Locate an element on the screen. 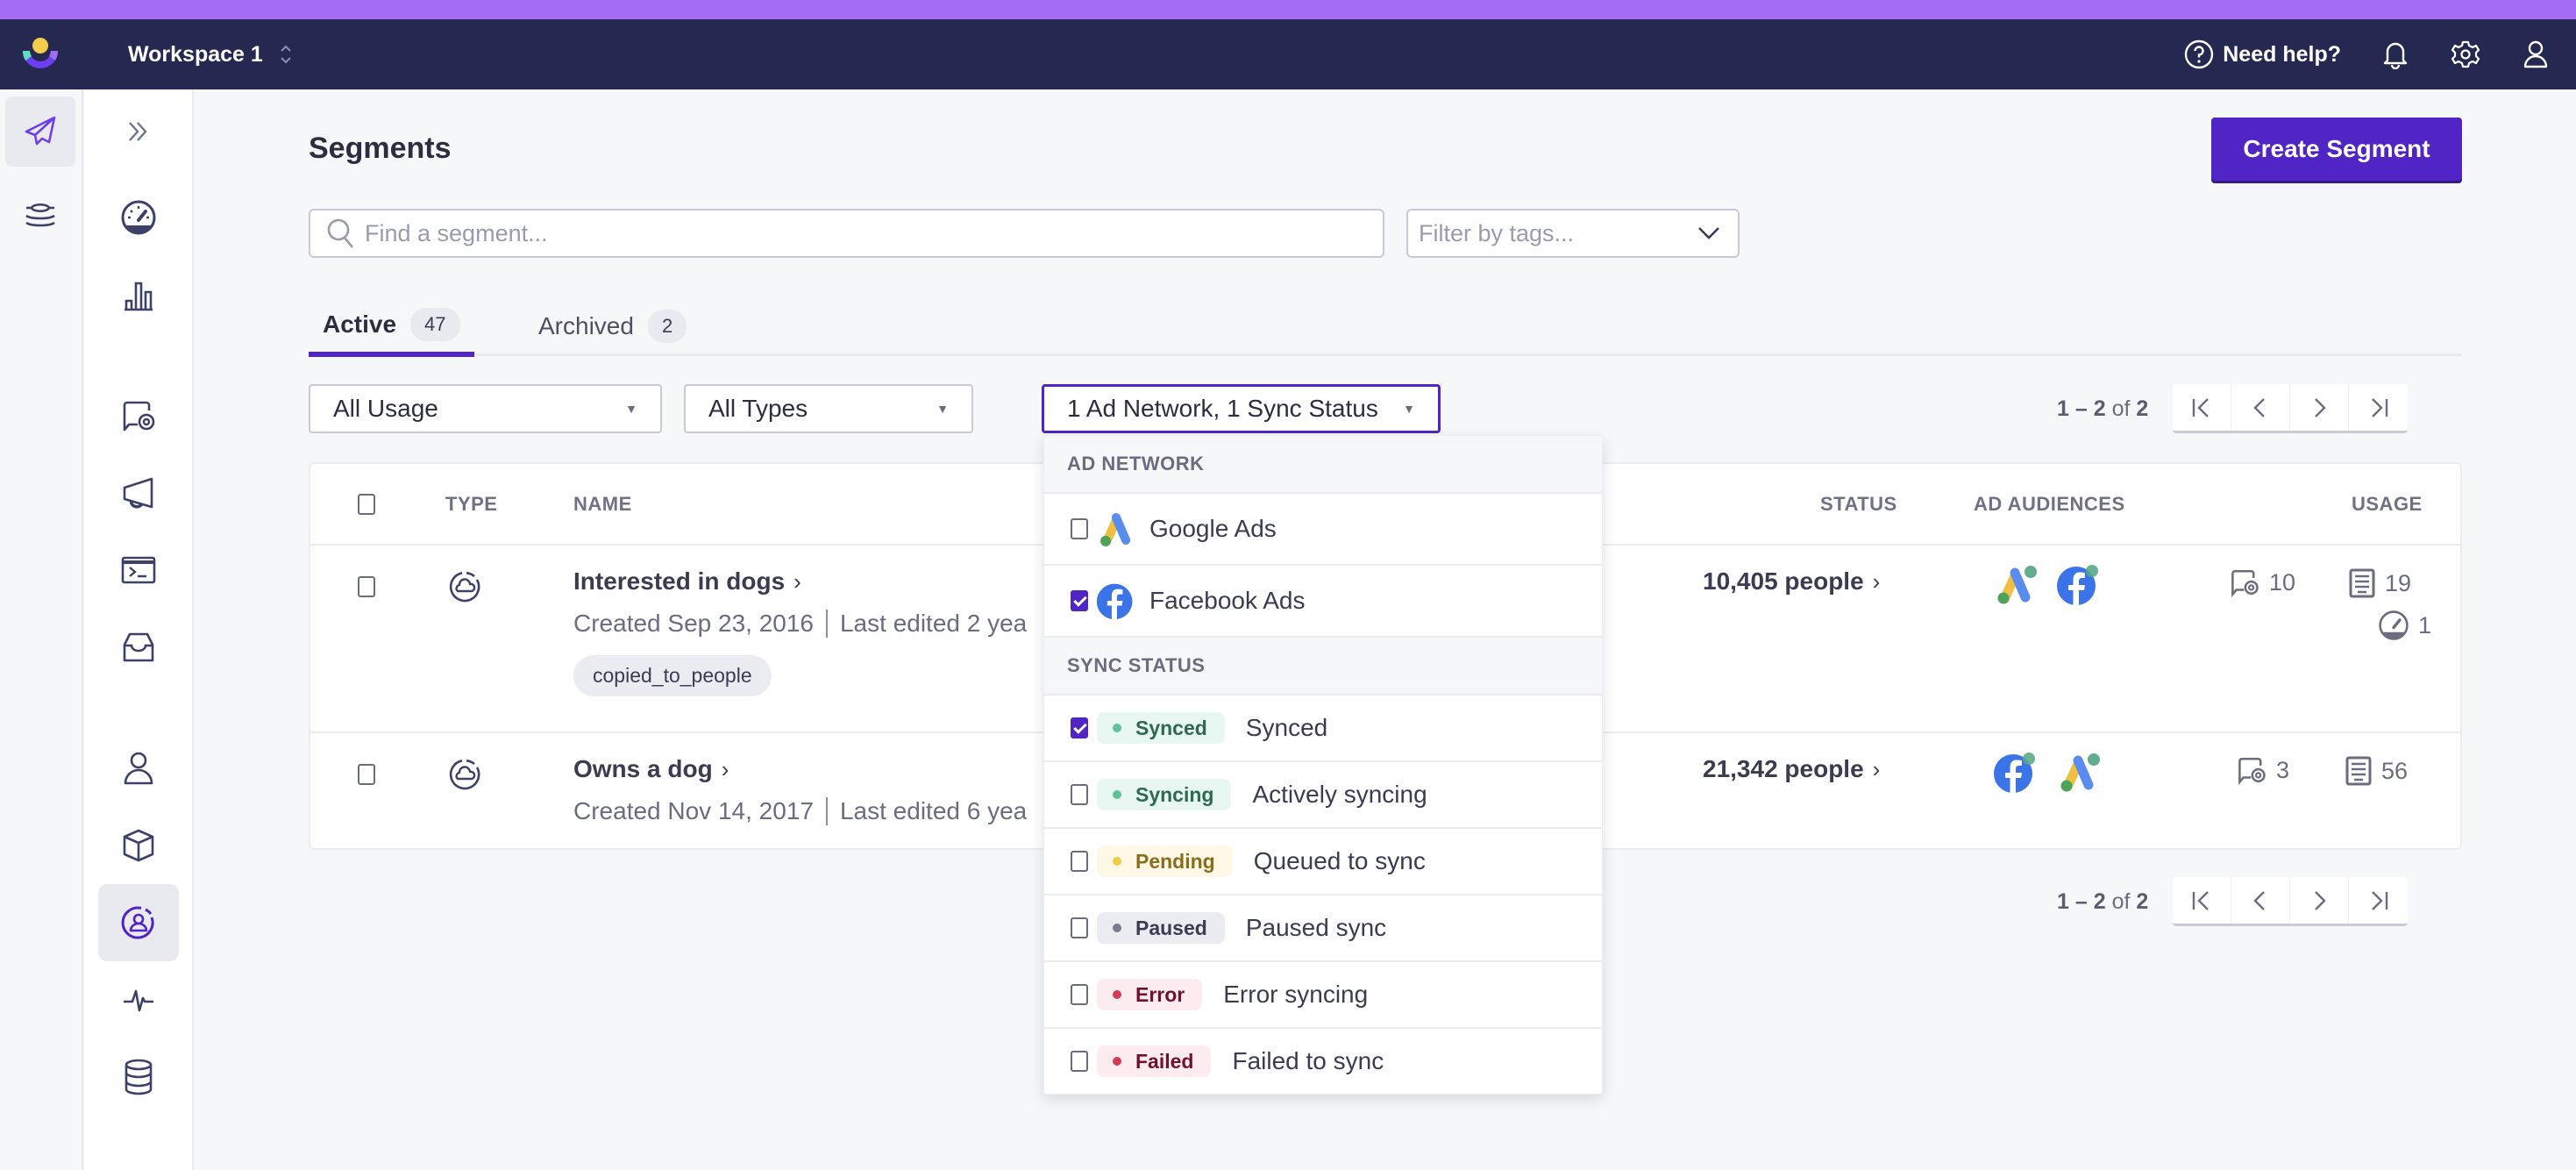 Image resolution: width=2576 pixels, height=1170 pixels. segment-person-icon is located at coordinates (137, 922).